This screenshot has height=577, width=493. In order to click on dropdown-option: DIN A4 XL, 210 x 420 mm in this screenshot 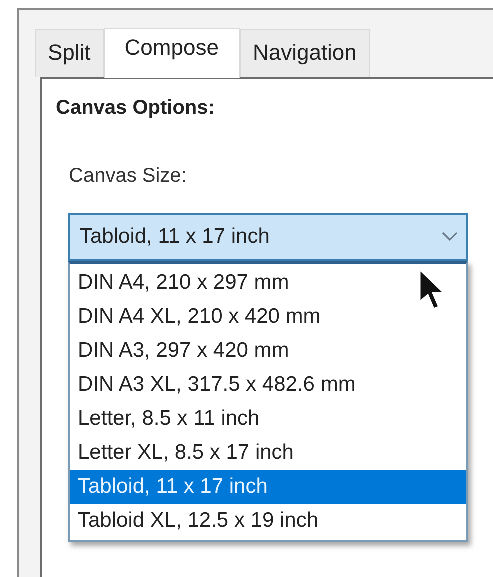, I will do `click(268, 317)`.